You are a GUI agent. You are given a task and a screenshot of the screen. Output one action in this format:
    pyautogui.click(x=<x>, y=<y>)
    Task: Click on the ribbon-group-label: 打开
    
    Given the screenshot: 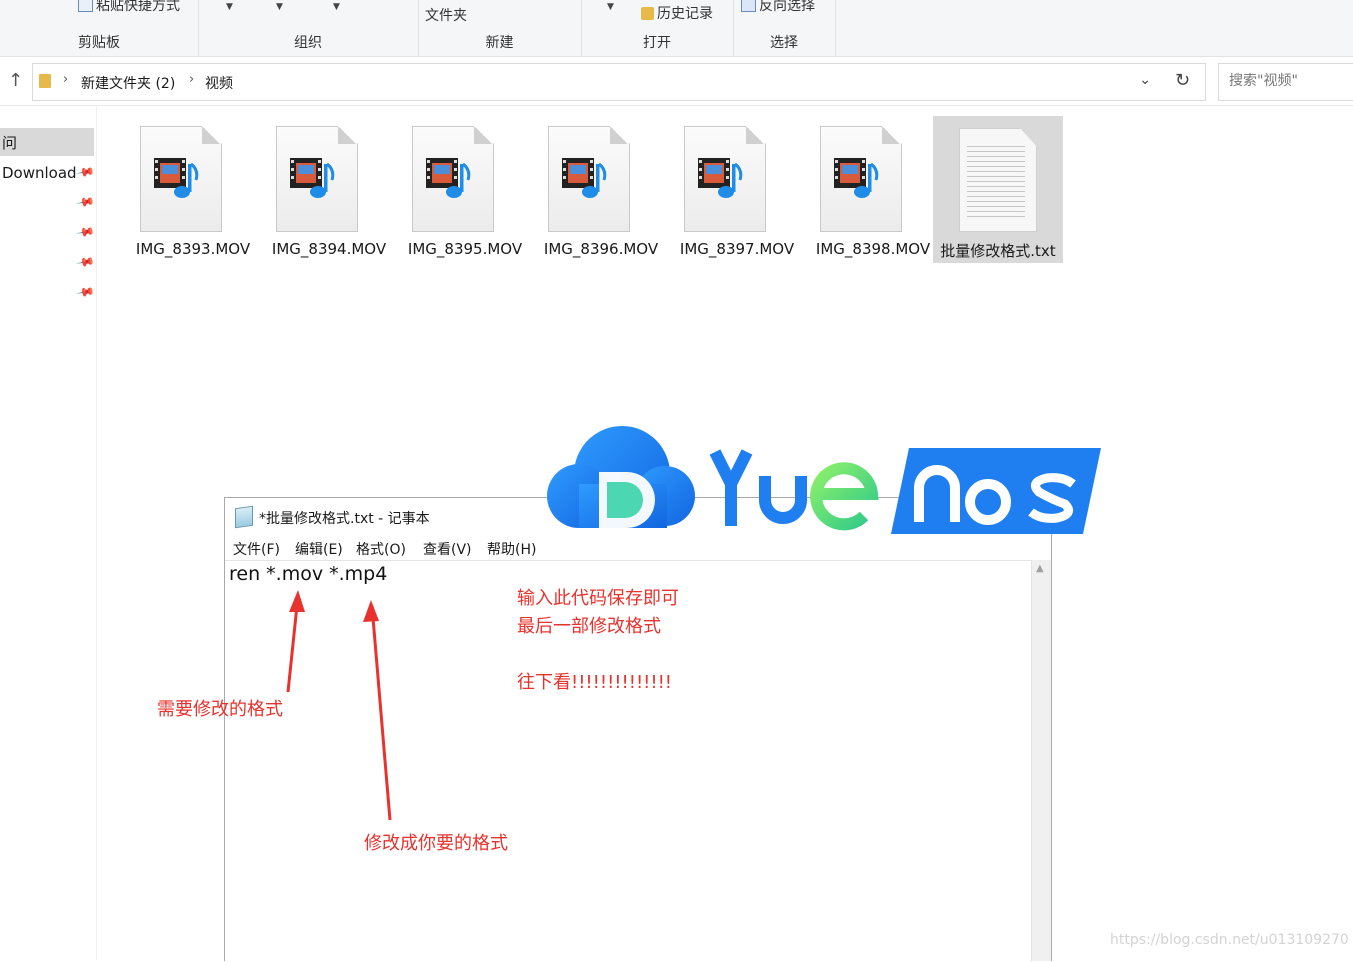 What is the action you would take?
    pyautogui.click(x=657, y=43)
    